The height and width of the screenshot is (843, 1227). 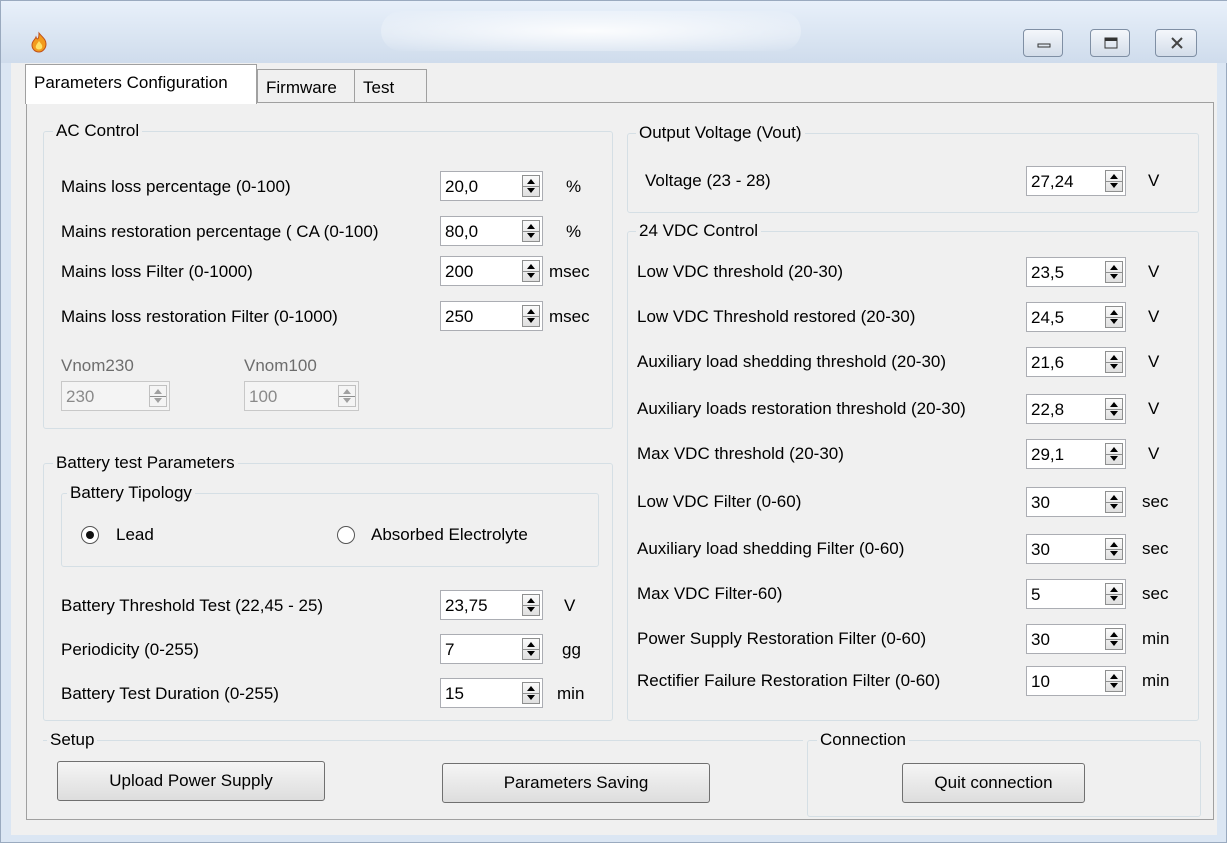 I want to click on input-value: 7, so click(x=450, y=649).